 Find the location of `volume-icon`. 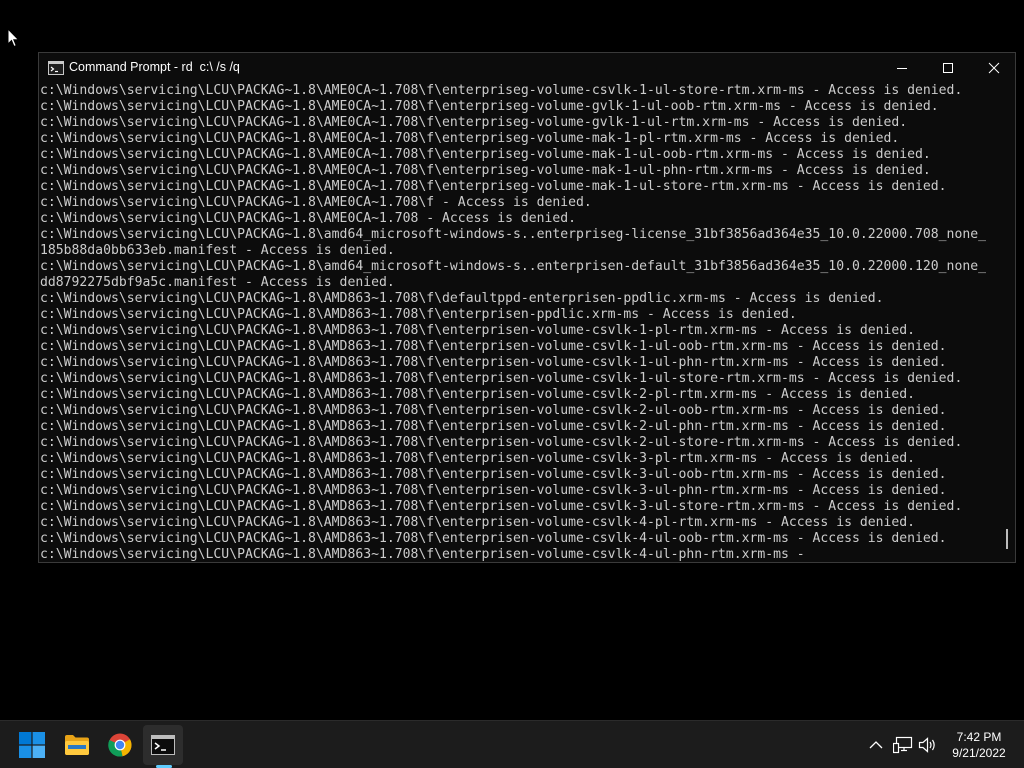

volume-icon is located at coordinates (926, 745).